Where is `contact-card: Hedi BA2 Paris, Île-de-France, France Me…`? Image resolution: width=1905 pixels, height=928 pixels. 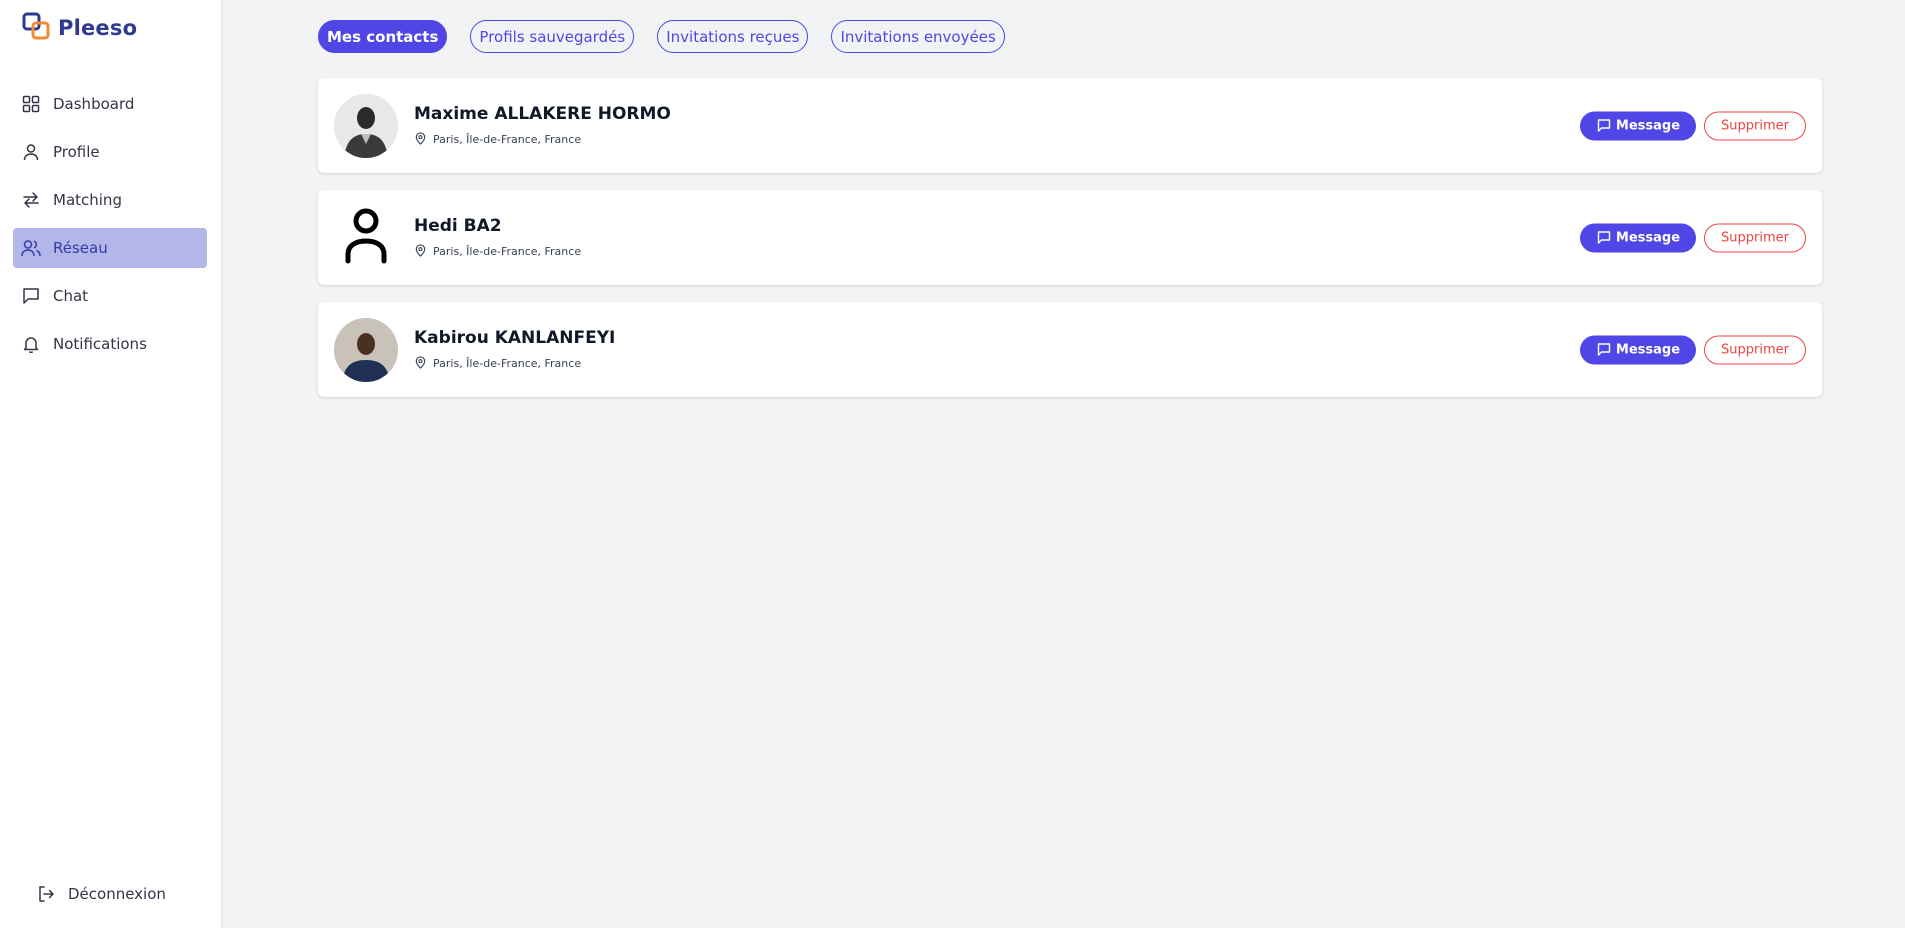 contact-card: Hedi BA2 Paris, Île-de-France, France Me… is located at coordinates (1070, 237).